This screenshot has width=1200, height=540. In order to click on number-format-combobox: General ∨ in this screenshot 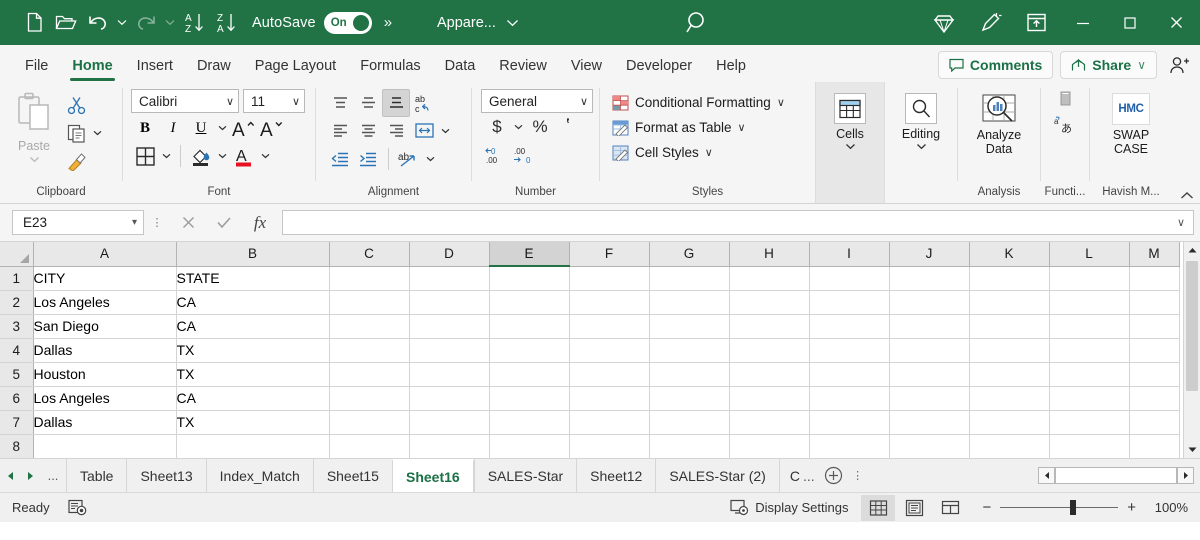, I will do `click(537, 101)`.